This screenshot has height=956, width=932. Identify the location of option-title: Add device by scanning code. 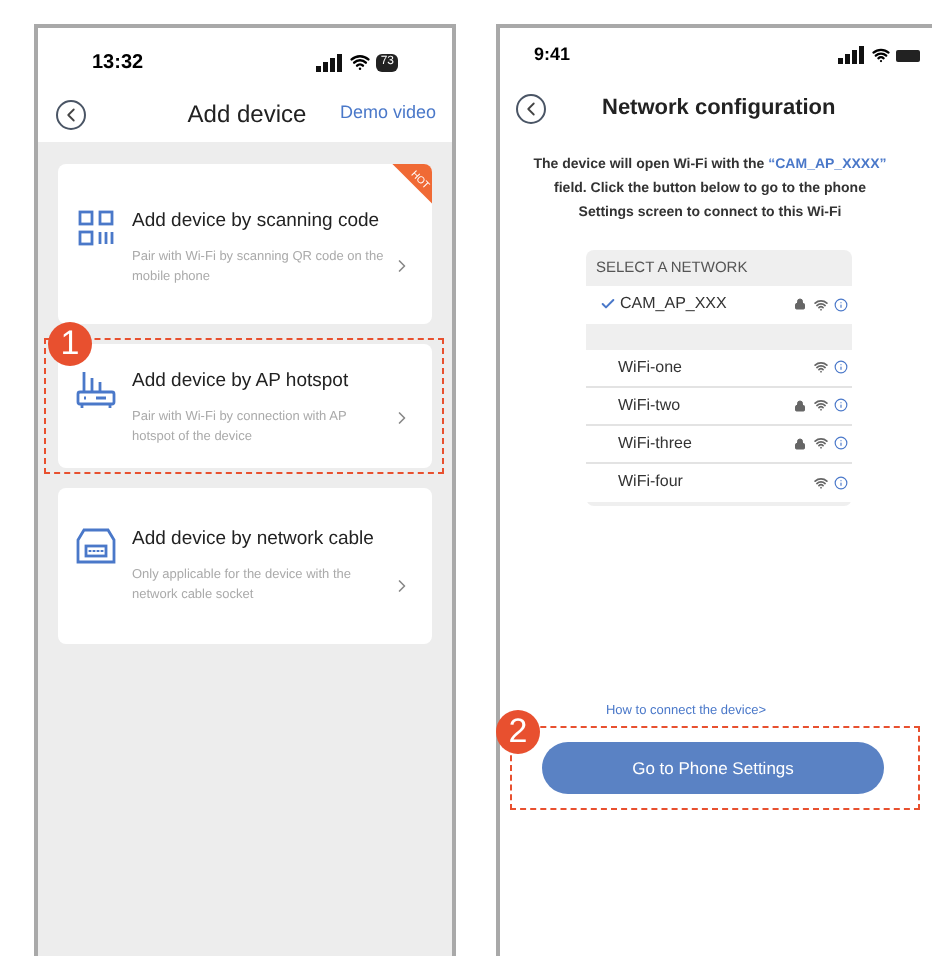
(257, 222).